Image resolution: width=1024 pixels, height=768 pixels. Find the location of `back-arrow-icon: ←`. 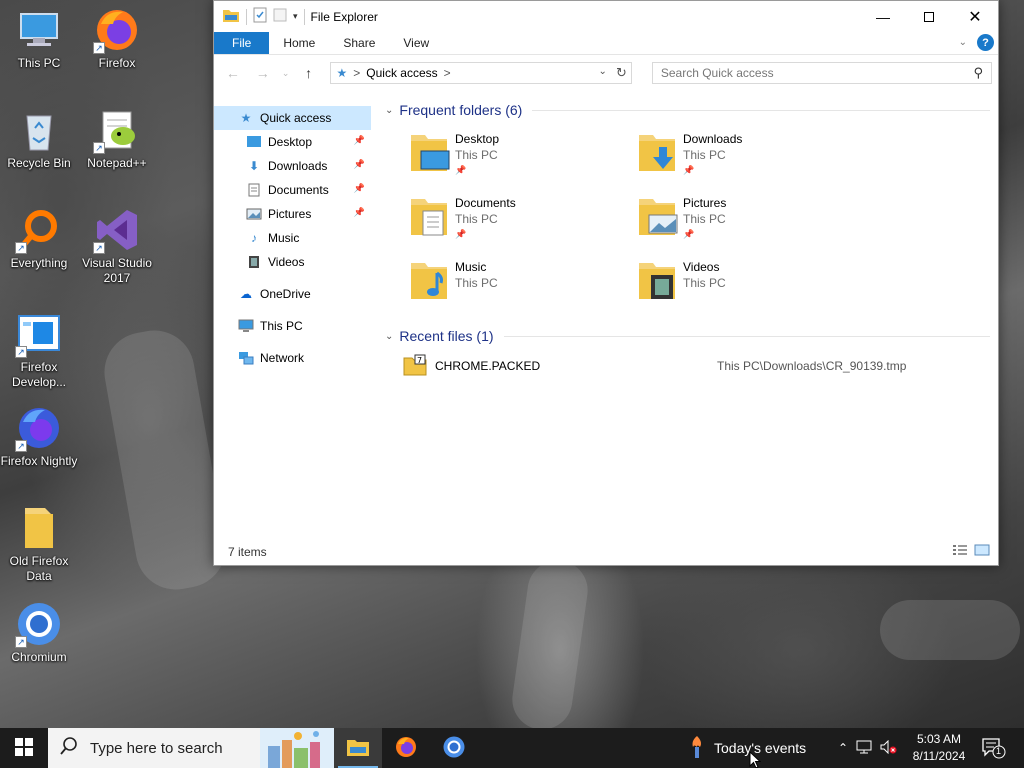

back-arrow-icon: ← is located at coordinates (233, 73).